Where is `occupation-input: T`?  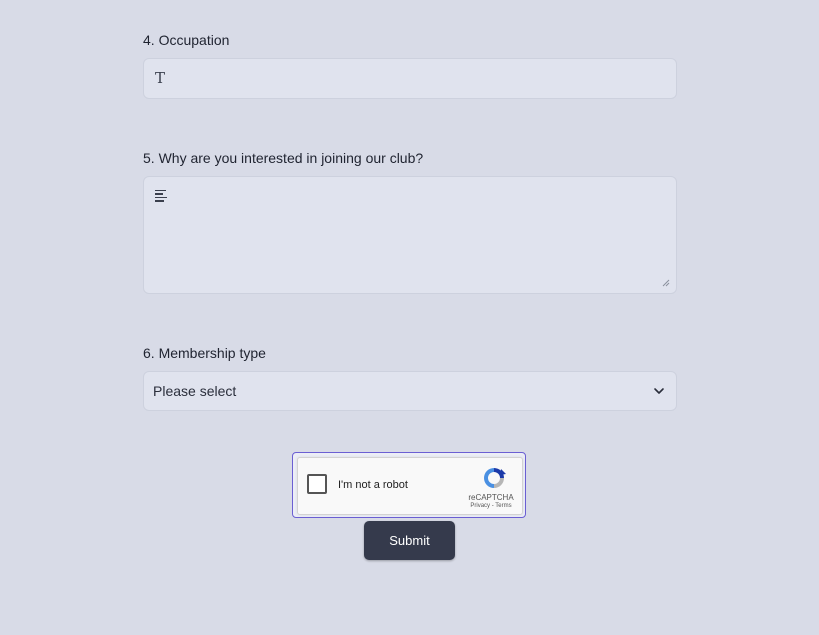
occupation-input: T is located at coordinates (410, 78).